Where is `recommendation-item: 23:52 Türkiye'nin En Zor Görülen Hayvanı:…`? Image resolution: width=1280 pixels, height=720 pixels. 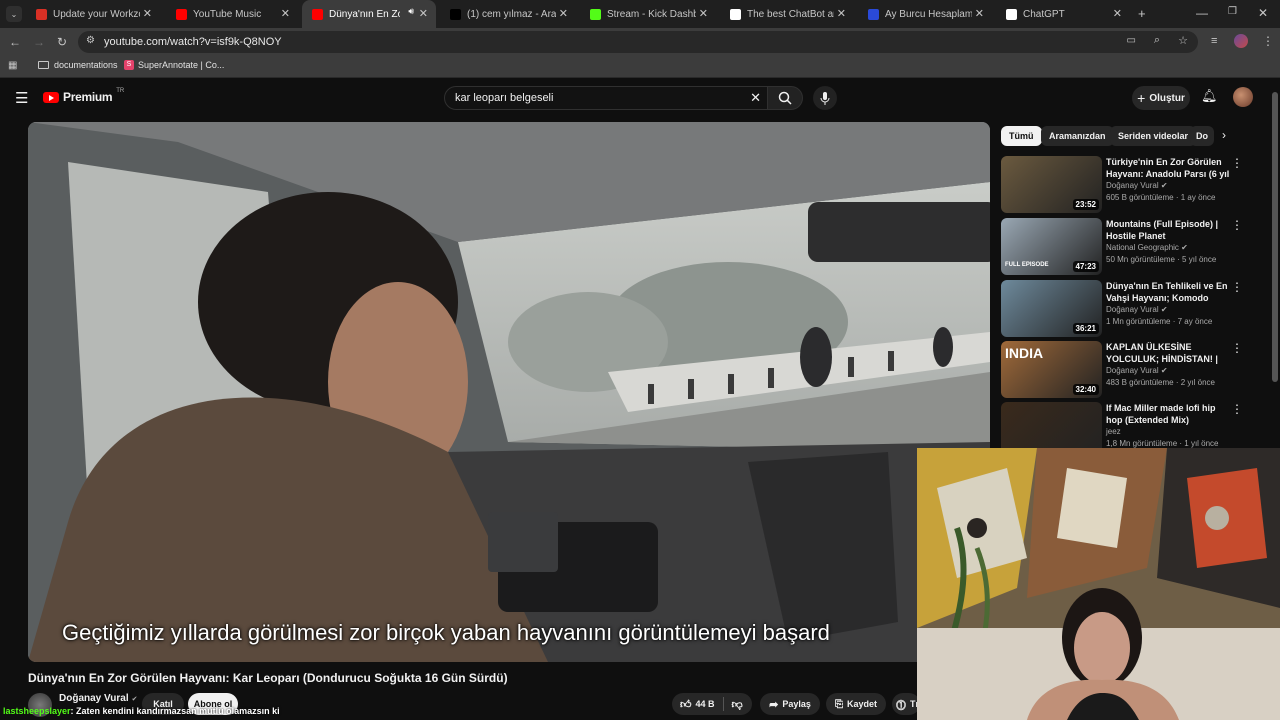
recommendation-item: 23:52 Türkiye'nin En Zor Görülen Hayvanı:… is located at coordinates (1136, 185).